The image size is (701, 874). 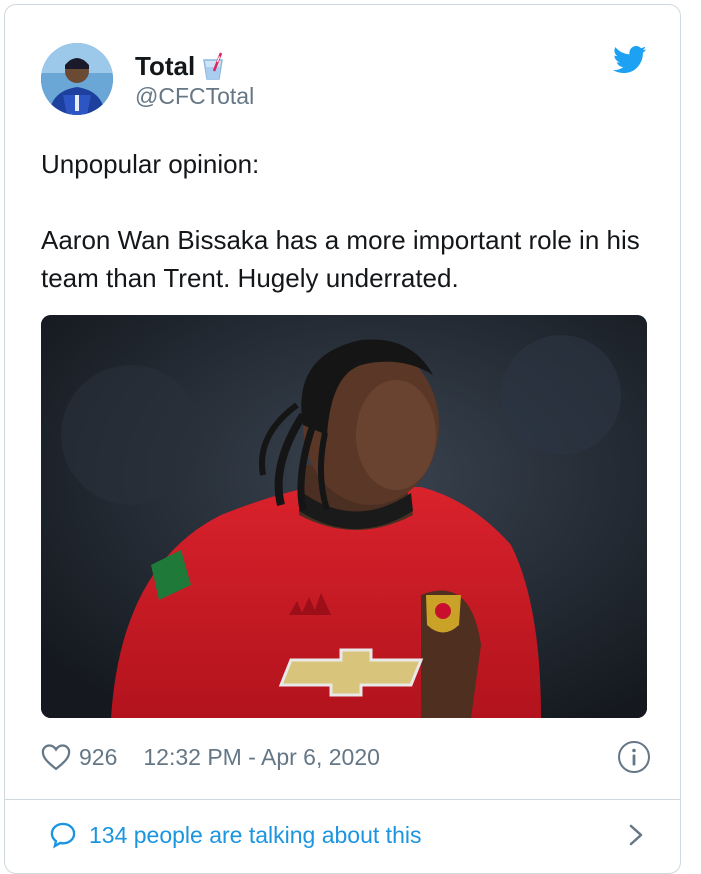 What do you see at coordinates (56, 757) in the screenshot?
I see `heart-icon` at bounding box center [56, 757].